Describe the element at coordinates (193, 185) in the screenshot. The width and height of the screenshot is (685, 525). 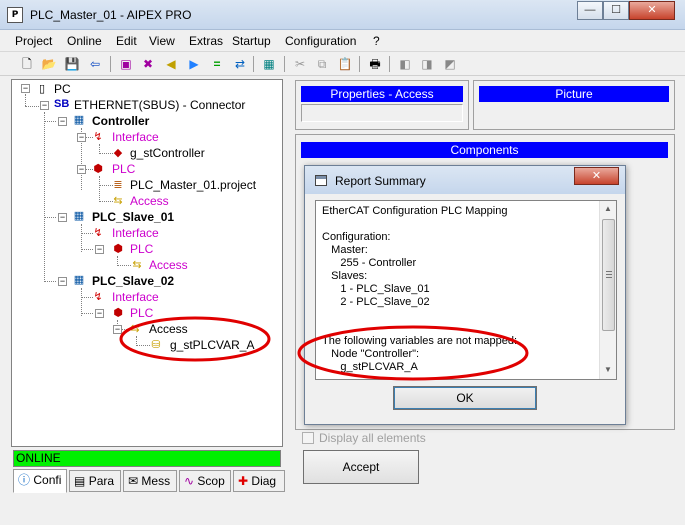
I see `tree-node-project: PLC_Master_01.project` at that location.